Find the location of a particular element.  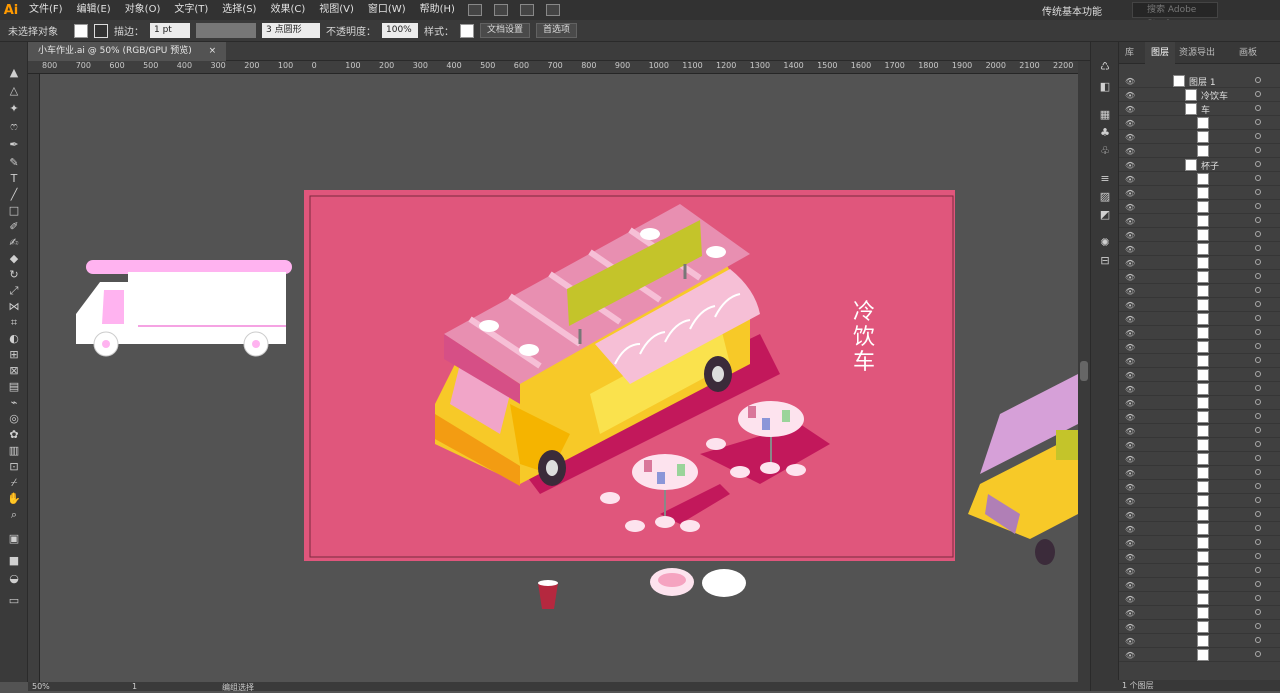

fill-swatch is located at coordinates (81, 30).